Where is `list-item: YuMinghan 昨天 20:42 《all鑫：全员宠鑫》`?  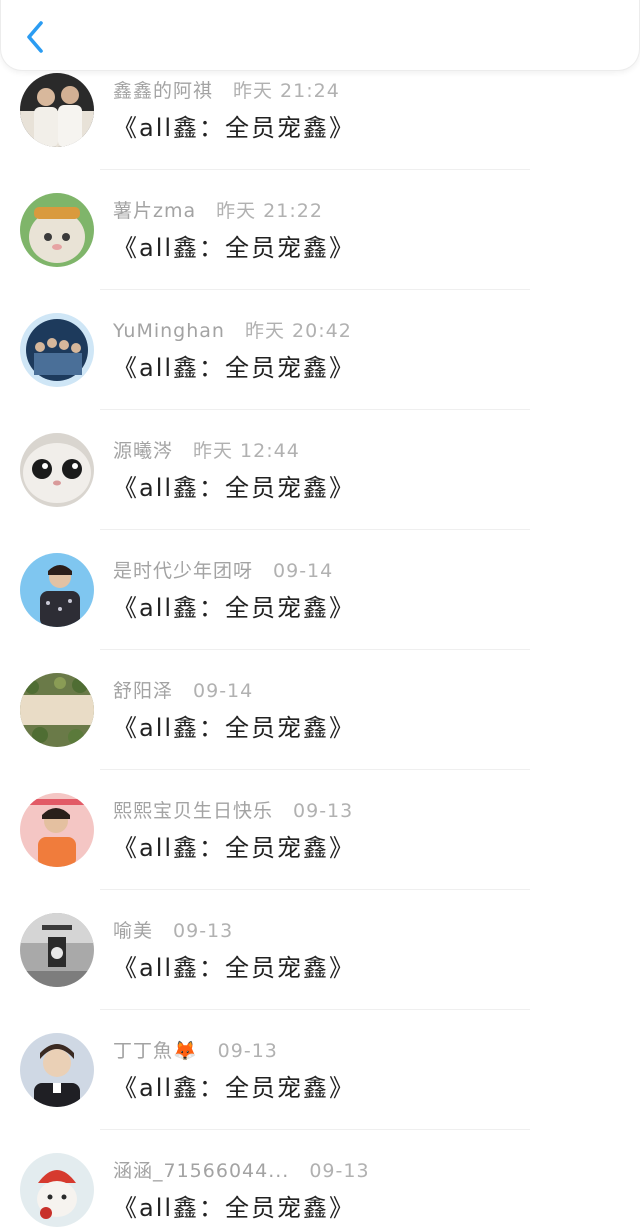
list-item: YuMinghan 昨天 20:42 《all鑫：全员宠鑫》 is located at coordinates (320, 350).